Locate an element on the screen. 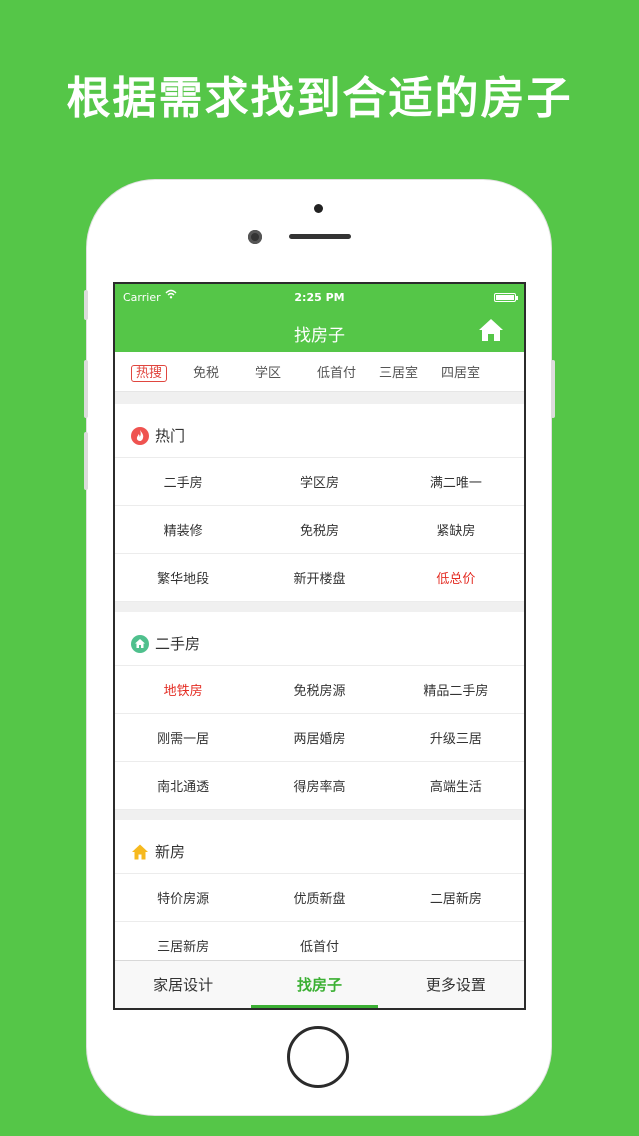 This screenshot has height=1136, width=639. status-time: 2:25 PM is located at coordinates (319, 297).